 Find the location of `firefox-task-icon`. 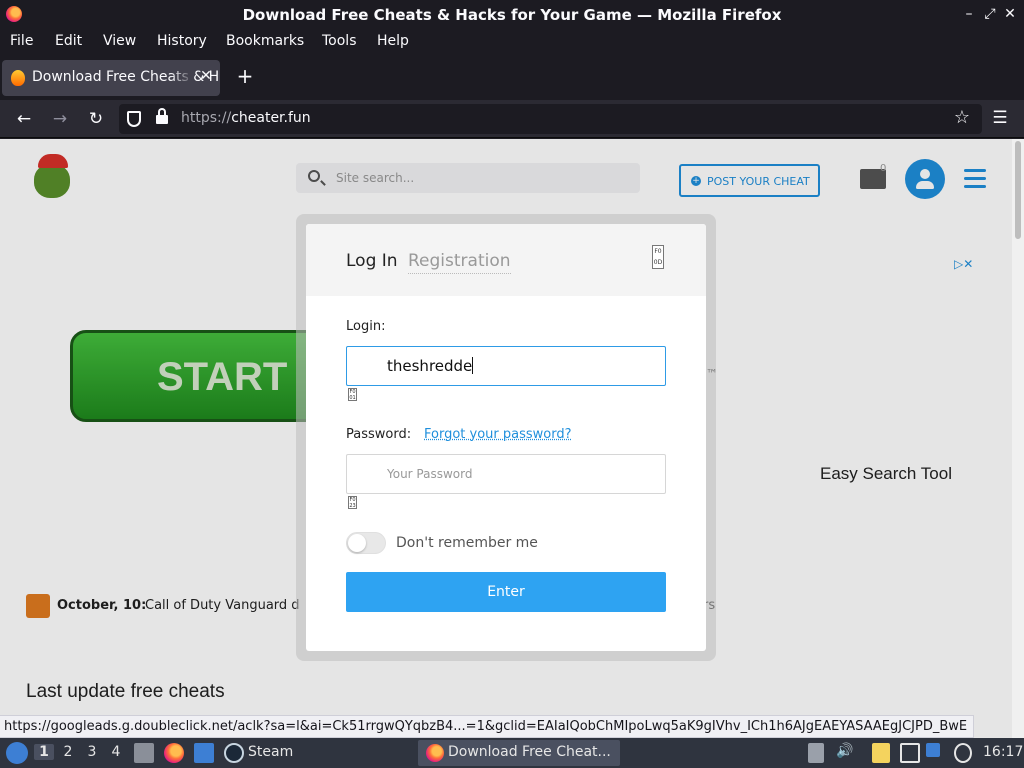

firefox-task-icon is located at coordinates (435, 753).